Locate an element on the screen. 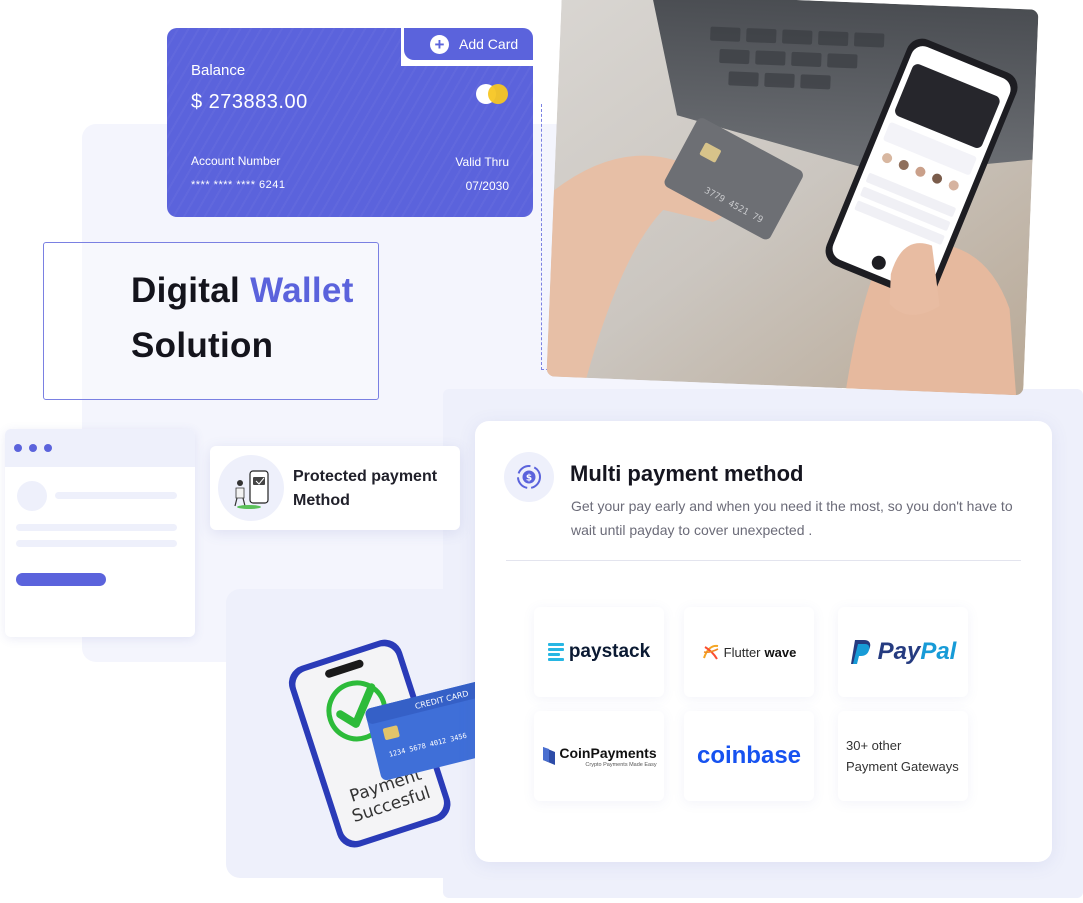 The width and height of the screenshot is (1083, 903). paystack-icon is located at coordinates (555, 652).